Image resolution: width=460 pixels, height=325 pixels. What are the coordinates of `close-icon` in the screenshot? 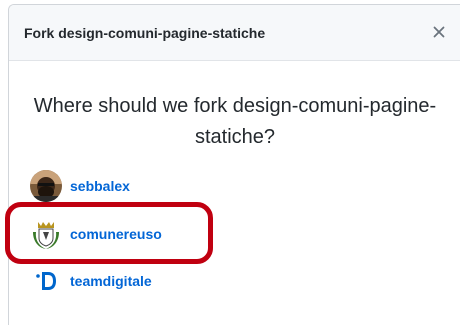 It's located at (439, 32).